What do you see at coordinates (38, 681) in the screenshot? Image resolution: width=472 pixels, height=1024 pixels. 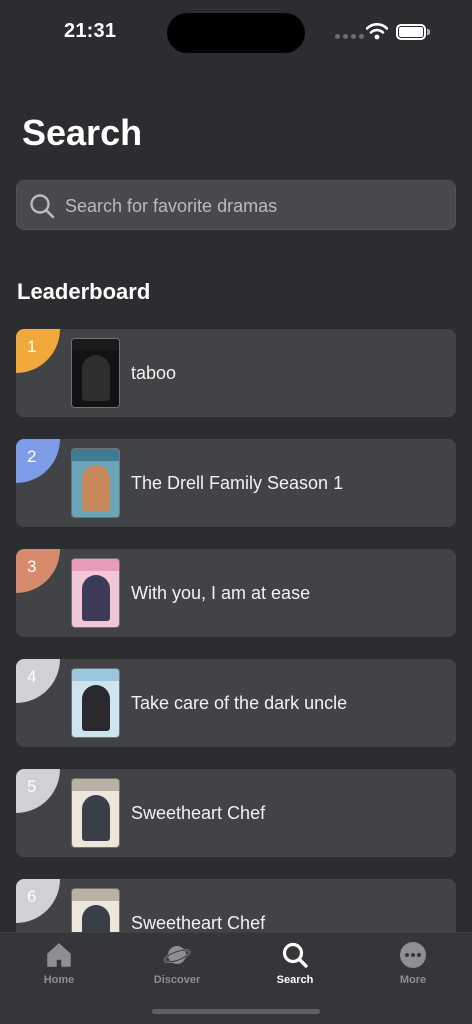 I see `rank-badge: 4` at bounding box center [38, 681].